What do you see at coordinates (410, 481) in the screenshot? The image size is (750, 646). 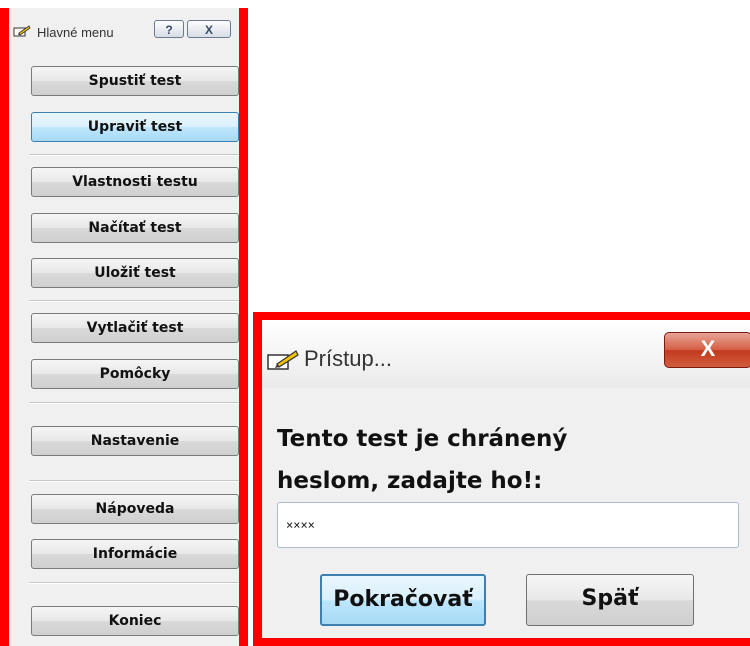 I see `prompt-line-2: heslom, zadajte ho!:` at bounding box center [410, 481].